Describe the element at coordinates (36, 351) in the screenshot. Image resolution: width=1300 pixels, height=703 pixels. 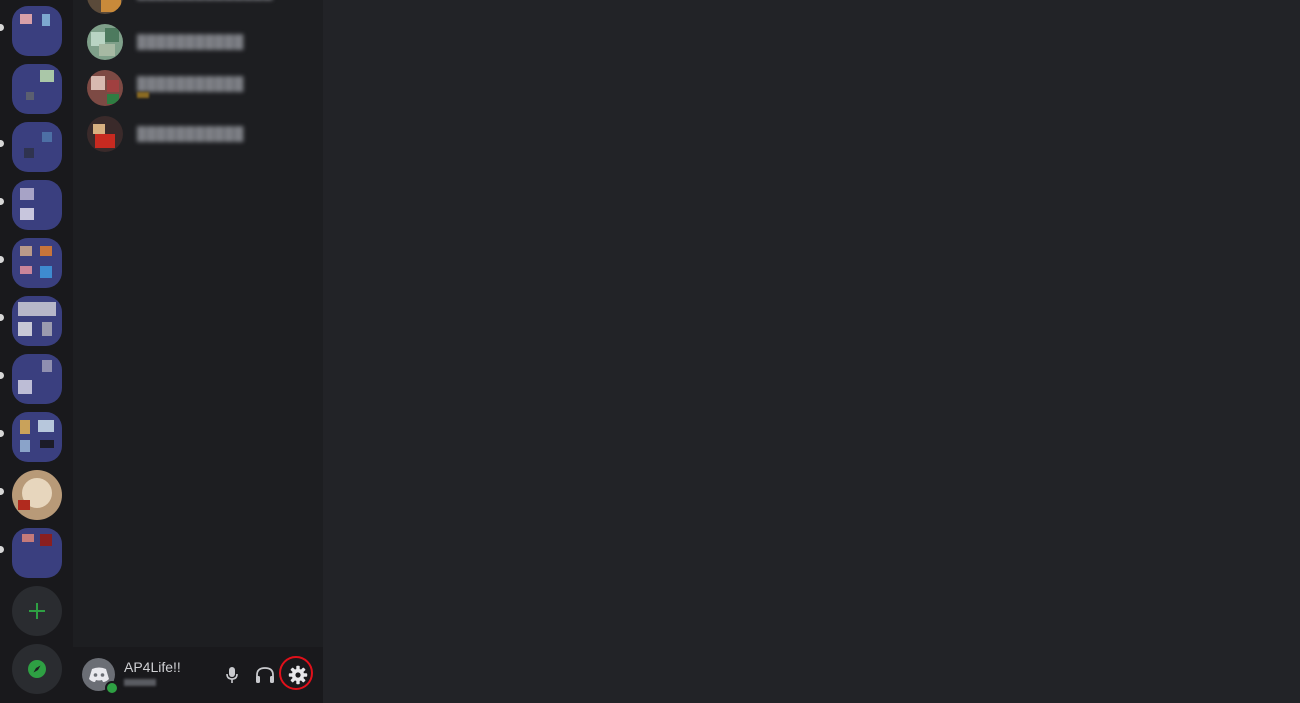
I see `server-rail` at that location.